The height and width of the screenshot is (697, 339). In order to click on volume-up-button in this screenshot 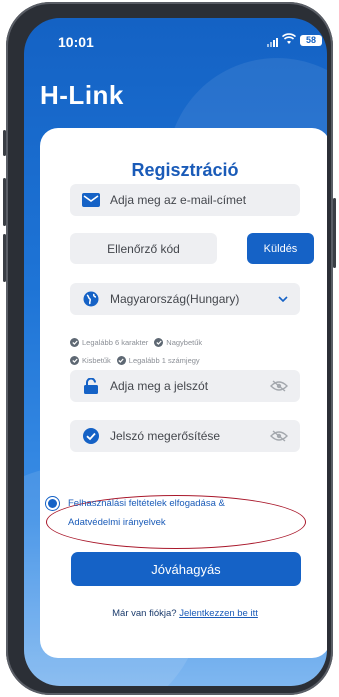, I will do `click(4, 202)`.